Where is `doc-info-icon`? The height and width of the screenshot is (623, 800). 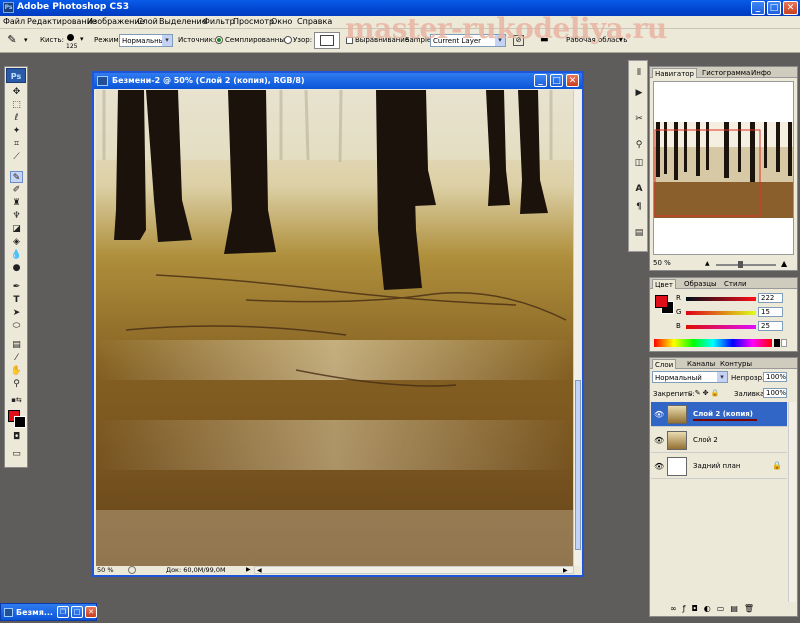
doc-info-icon is located at coordinates (132, 570).